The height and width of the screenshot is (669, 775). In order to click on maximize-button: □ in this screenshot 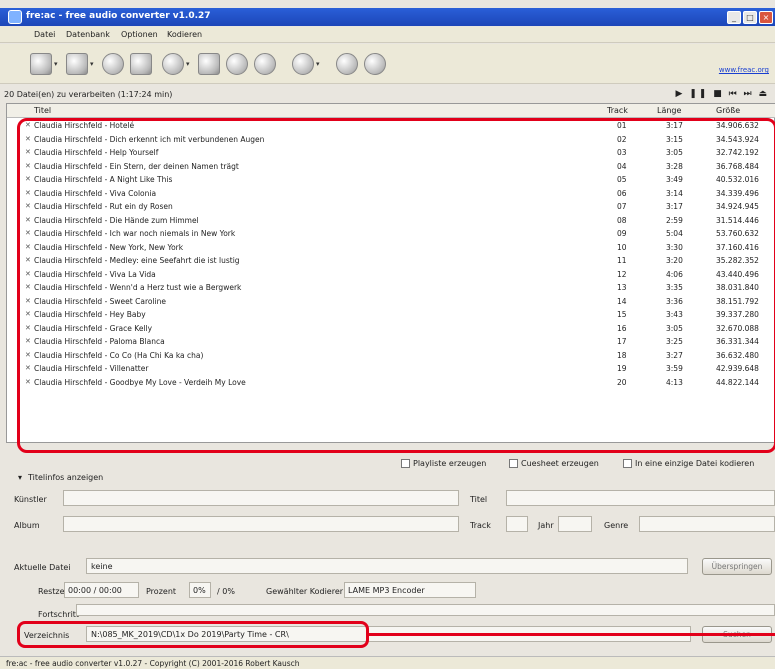, I will do `click(750, 17)`.